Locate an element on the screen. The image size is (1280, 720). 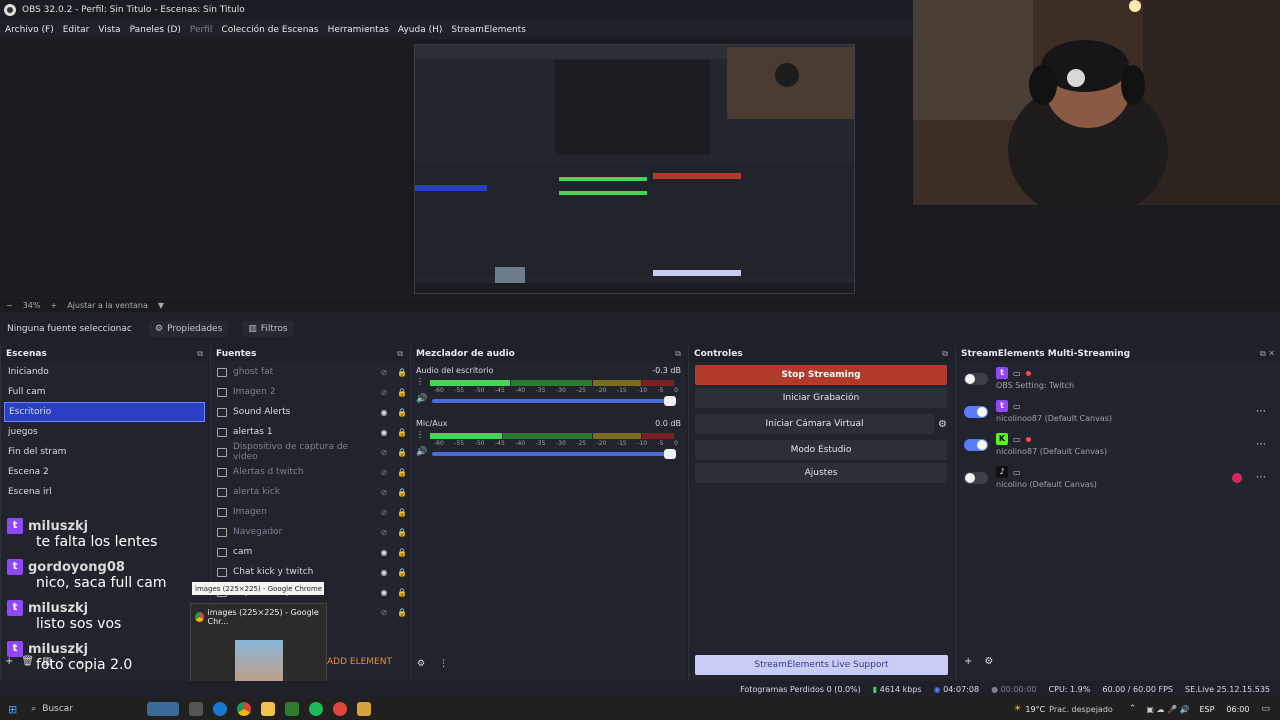
source-item: Chat kick y twitch ◉ 🔒 is located at coordinates (309, 572).